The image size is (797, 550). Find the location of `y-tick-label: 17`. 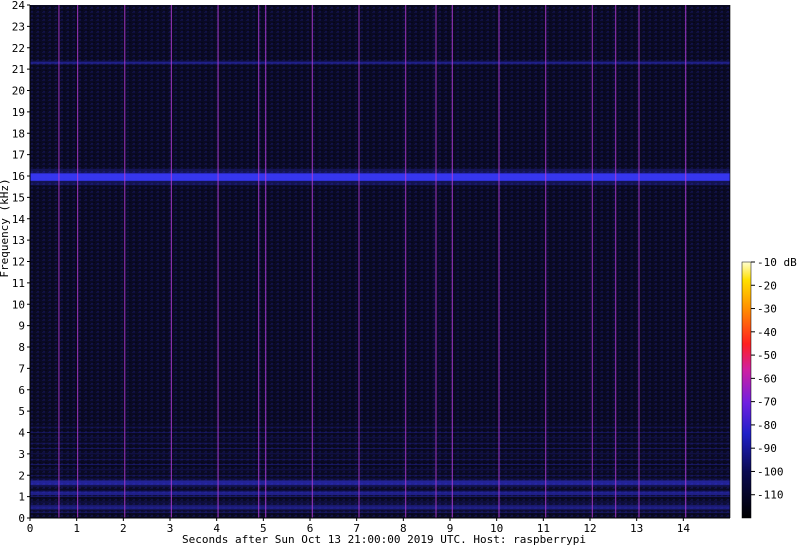

y-tick-label: 17 is located at coordinates (18, 155).